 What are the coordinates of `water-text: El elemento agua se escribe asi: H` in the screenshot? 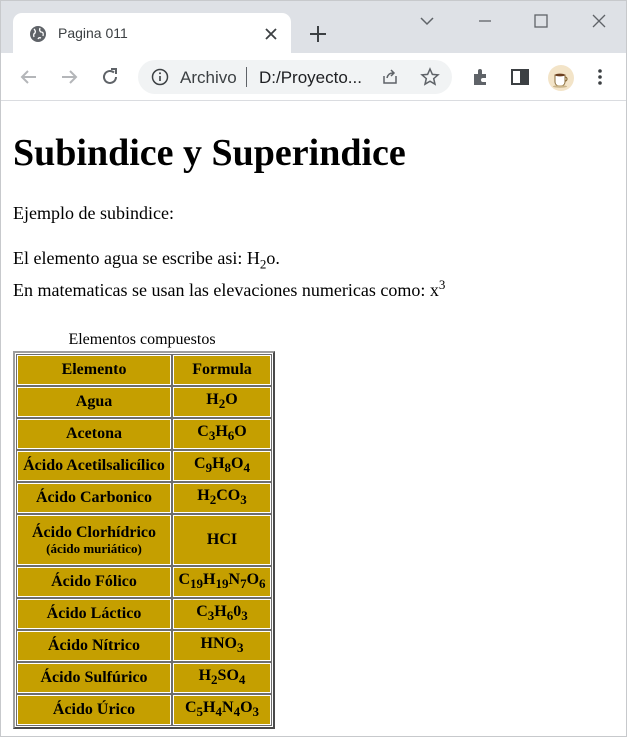 It's located at (136, 258).